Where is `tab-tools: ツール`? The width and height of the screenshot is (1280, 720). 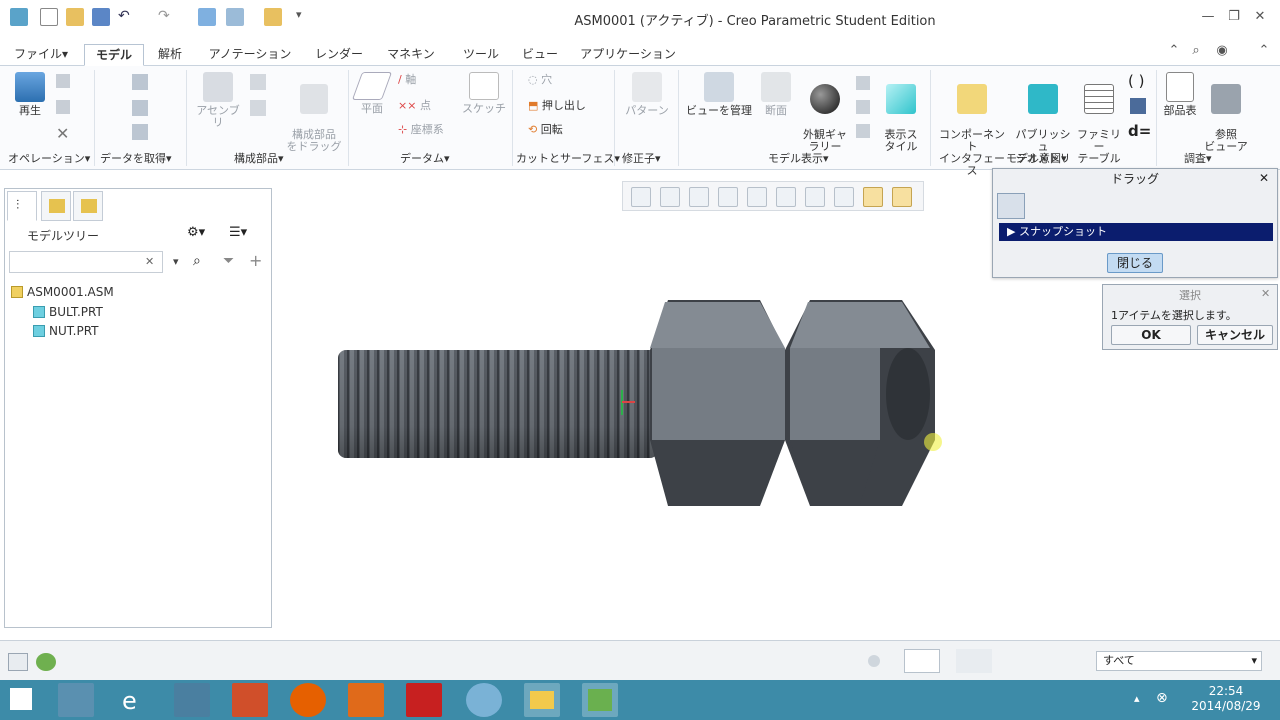 tab-tools: ツール is located at coordinates (481, 55).